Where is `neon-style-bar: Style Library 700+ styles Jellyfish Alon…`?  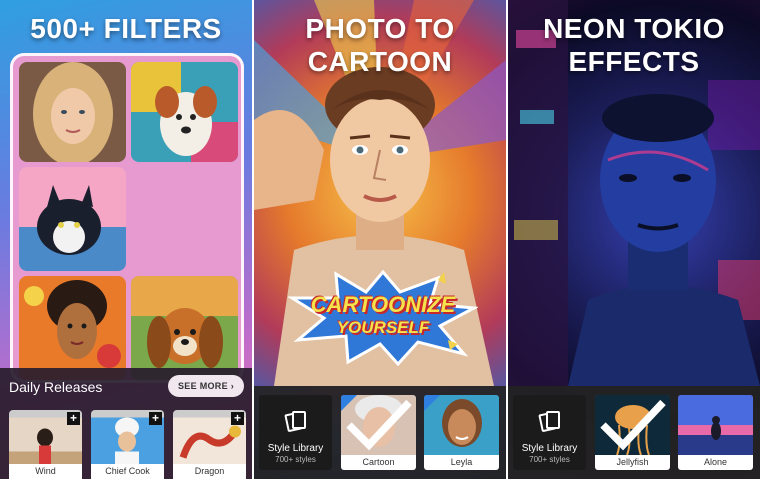 neon-style-bar: Style Library 700+ styles Jellyfish Alon… is located at coordinates (634, 432).